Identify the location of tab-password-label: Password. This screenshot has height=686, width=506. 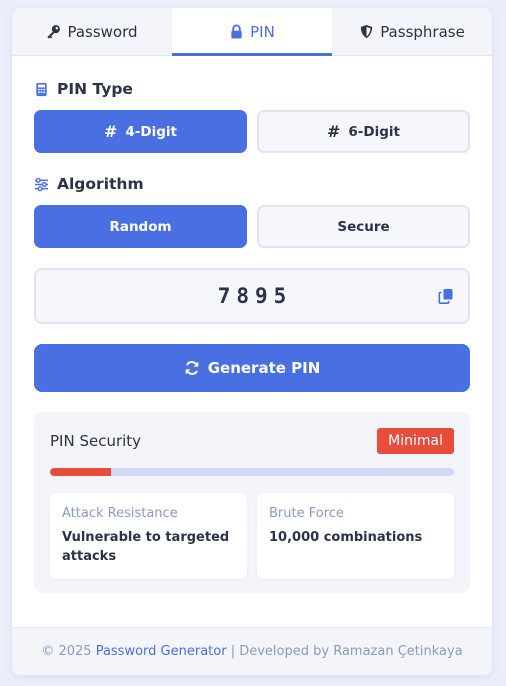
(102, 31).